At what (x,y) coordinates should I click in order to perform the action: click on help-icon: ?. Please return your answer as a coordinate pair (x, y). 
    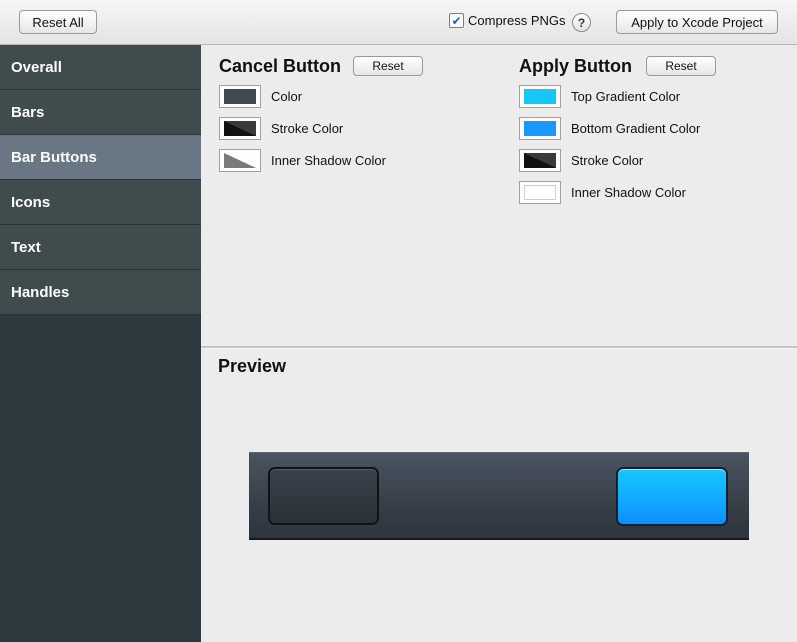
    Looking at the image, I should click on (581, 22).